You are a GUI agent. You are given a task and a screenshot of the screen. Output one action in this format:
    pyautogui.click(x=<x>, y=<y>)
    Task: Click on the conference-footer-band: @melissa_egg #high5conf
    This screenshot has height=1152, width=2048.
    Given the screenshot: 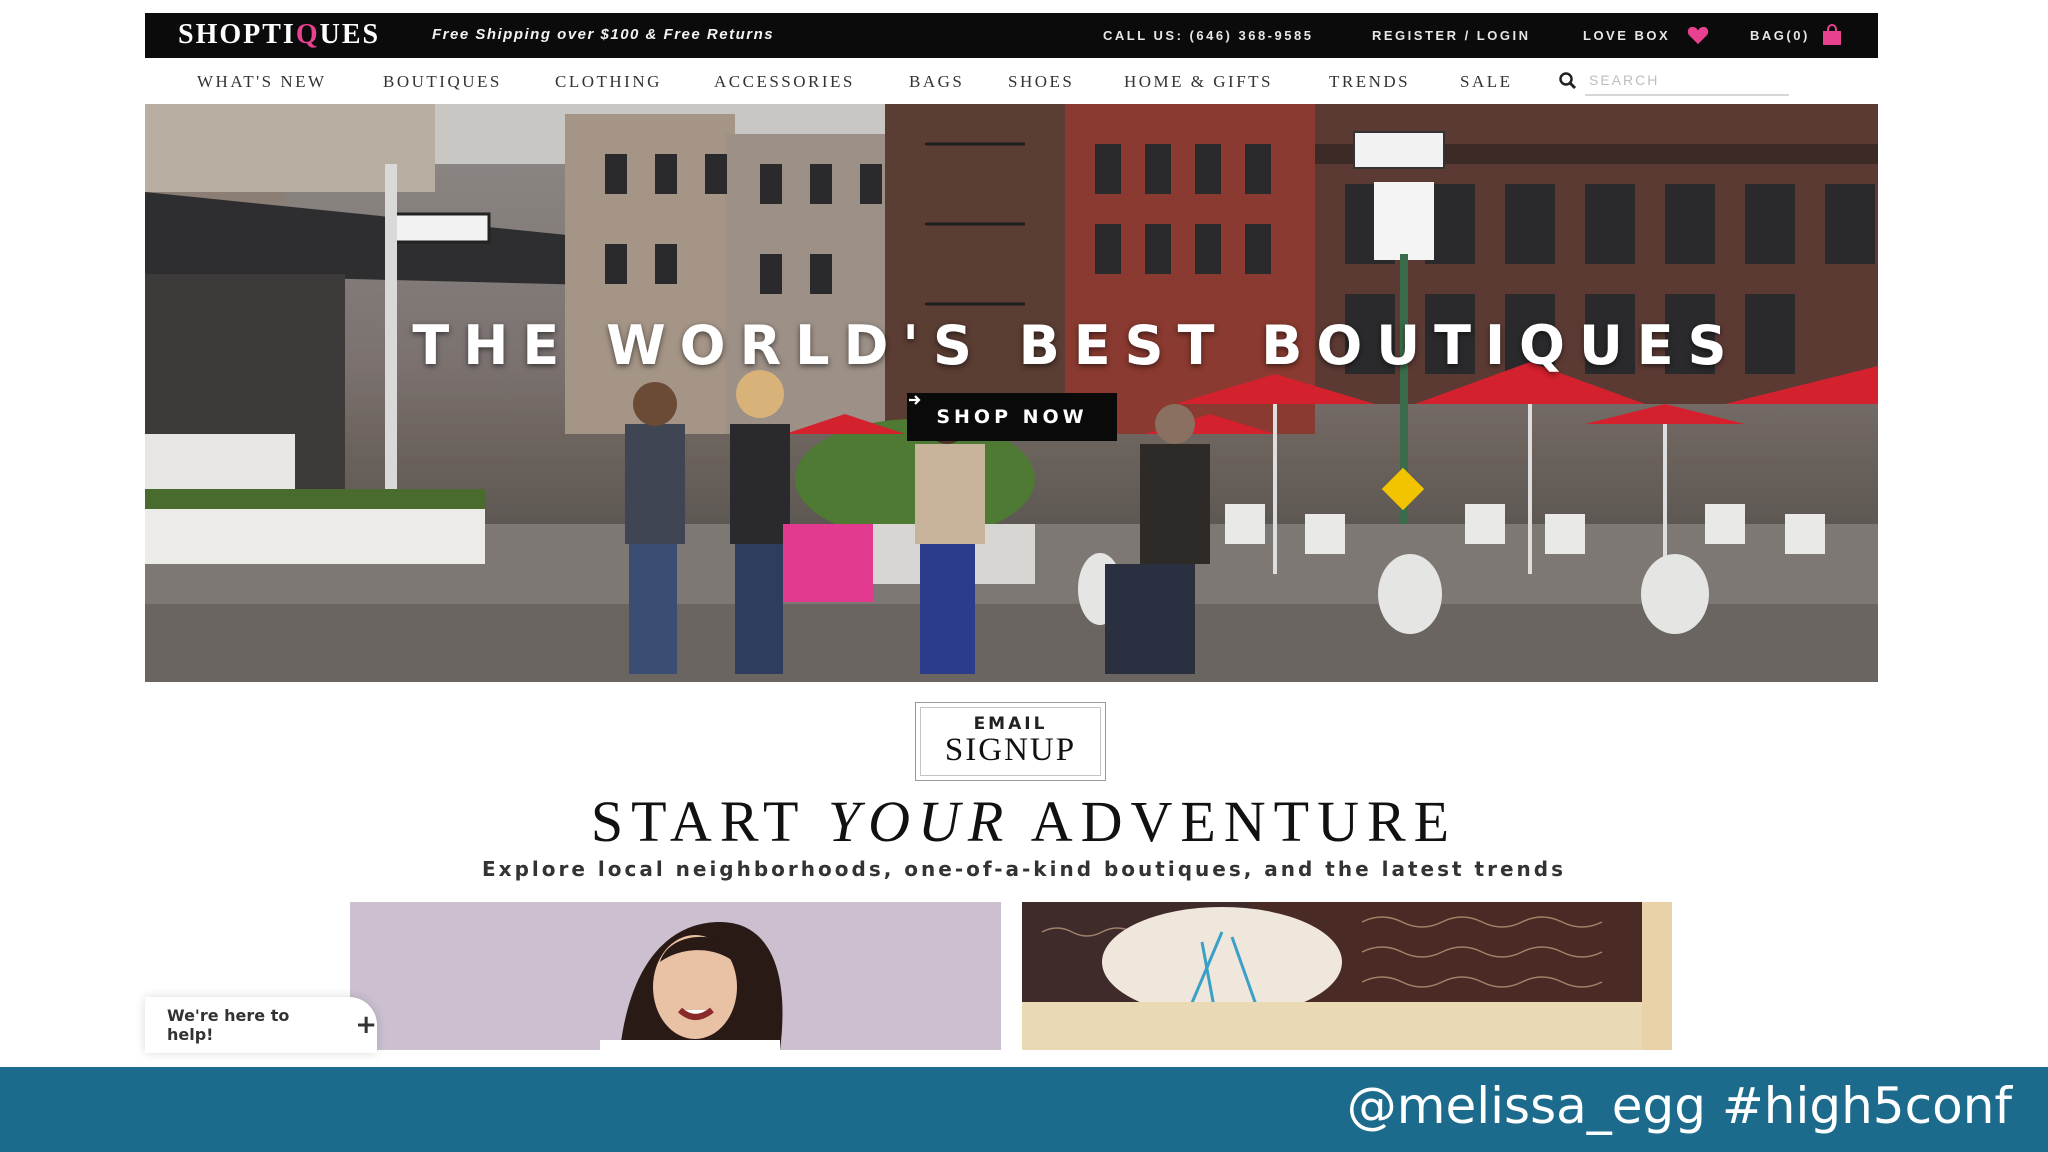 What is the action you would take?
    pyautogui.click(x=1024, y=1109)
    